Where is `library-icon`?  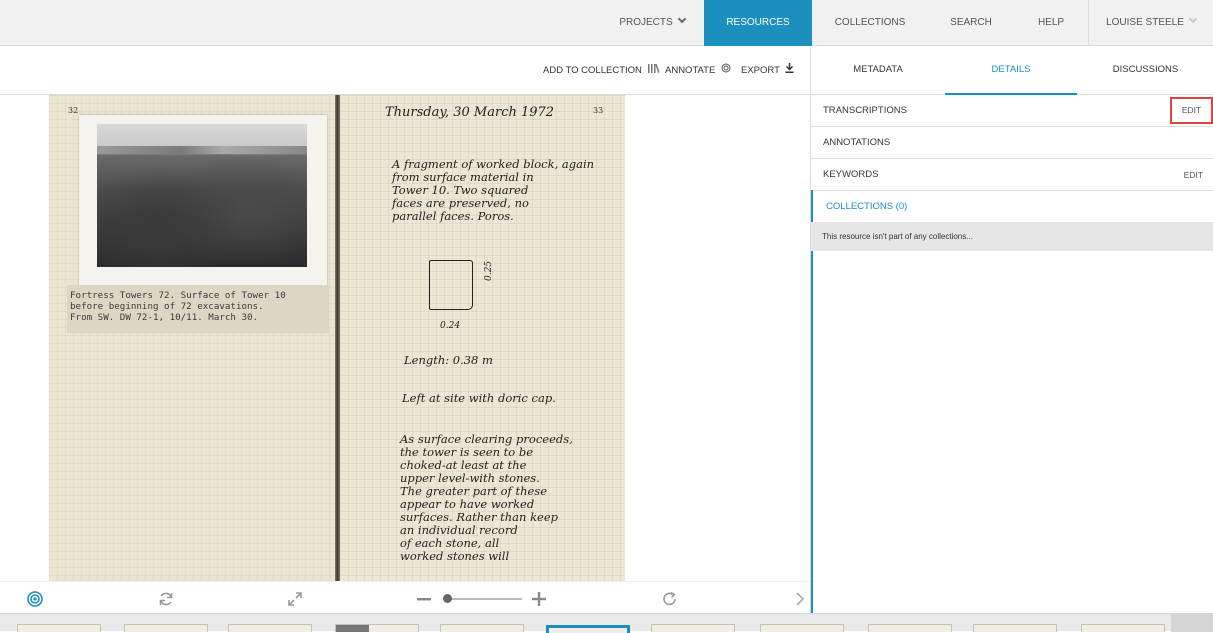
library-icon is located at coordinates (653, 71).